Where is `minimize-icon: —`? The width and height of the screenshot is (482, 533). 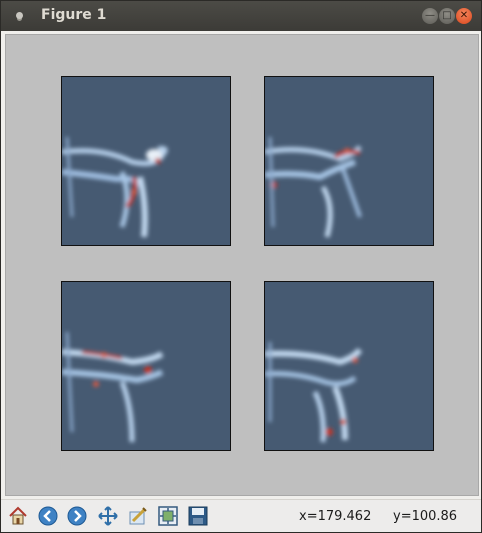
minimize-icon: — is located at coordinates (430, 15).